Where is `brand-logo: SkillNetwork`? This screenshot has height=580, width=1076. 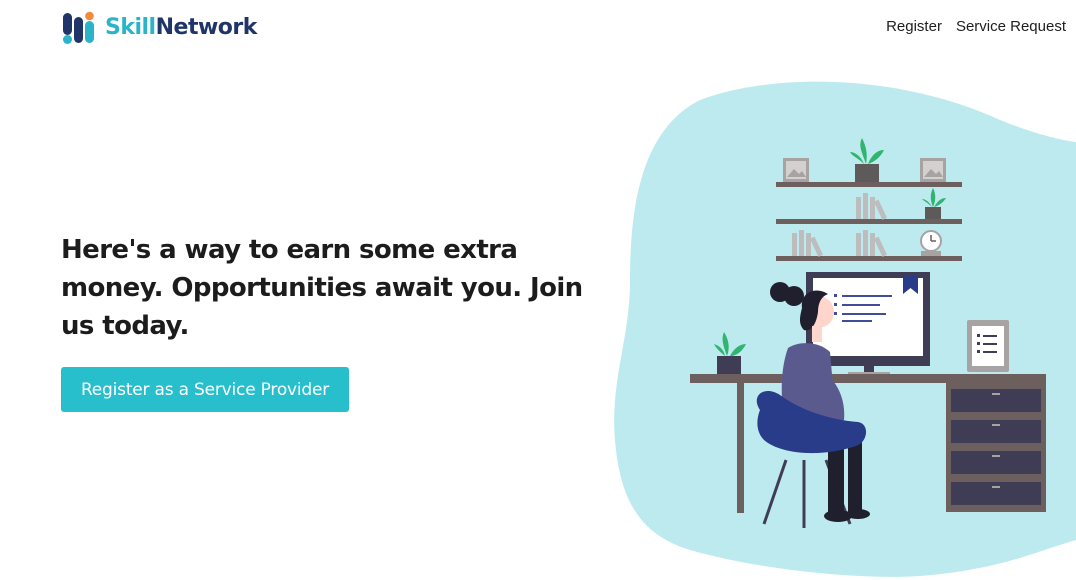
brand-logo: SkillNetwork is located at coordinates (159, 28).